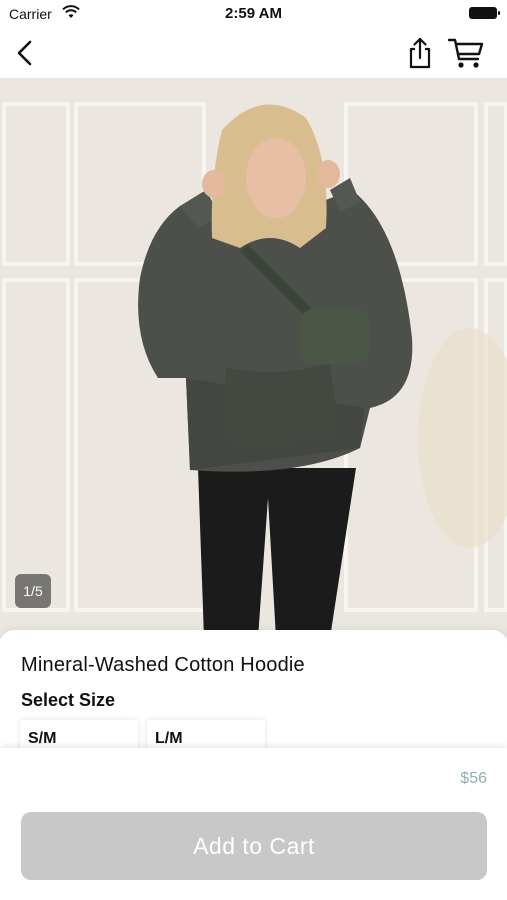 This screenshot has height=900, width=507. What do you see at coordinates (79, 734) in the screenshot?
I see `size-option-s-m: S/M` at bounding box center [79, 734].